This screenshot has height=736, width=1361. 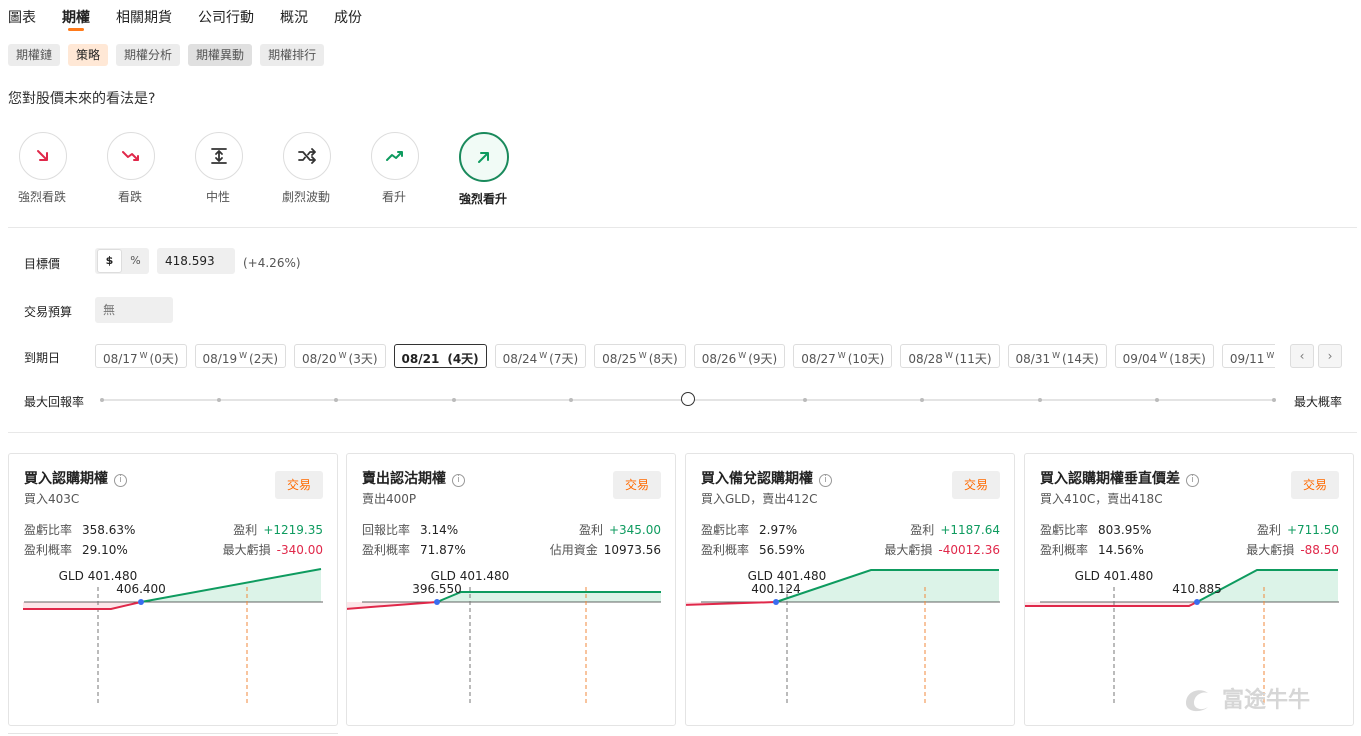 What do you see at coordinates (843, 356) in the screenshot?
I see `expiry-date-chip: 08/27 W (10天)` at bounding box center [843, 356].